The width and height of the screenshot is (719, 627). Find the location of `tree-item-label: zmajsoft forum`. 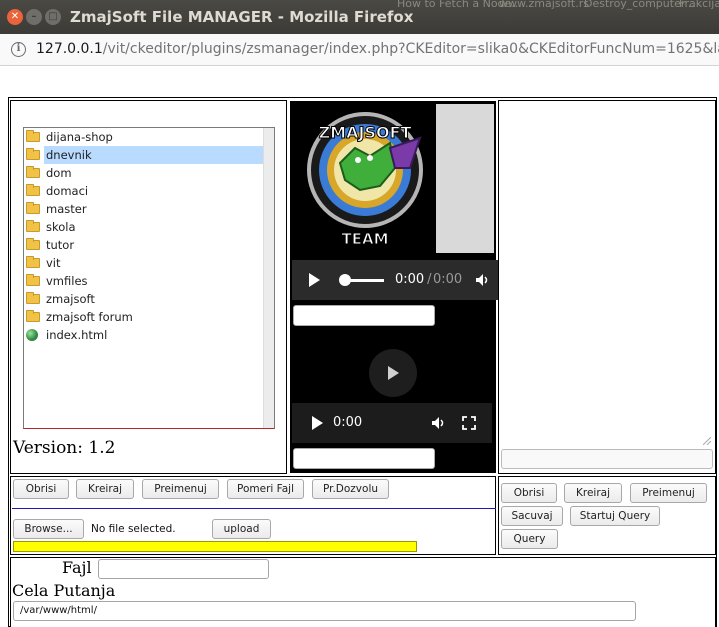

tree-item-label: zmajsoft forum is located at coordinates (89, 317).